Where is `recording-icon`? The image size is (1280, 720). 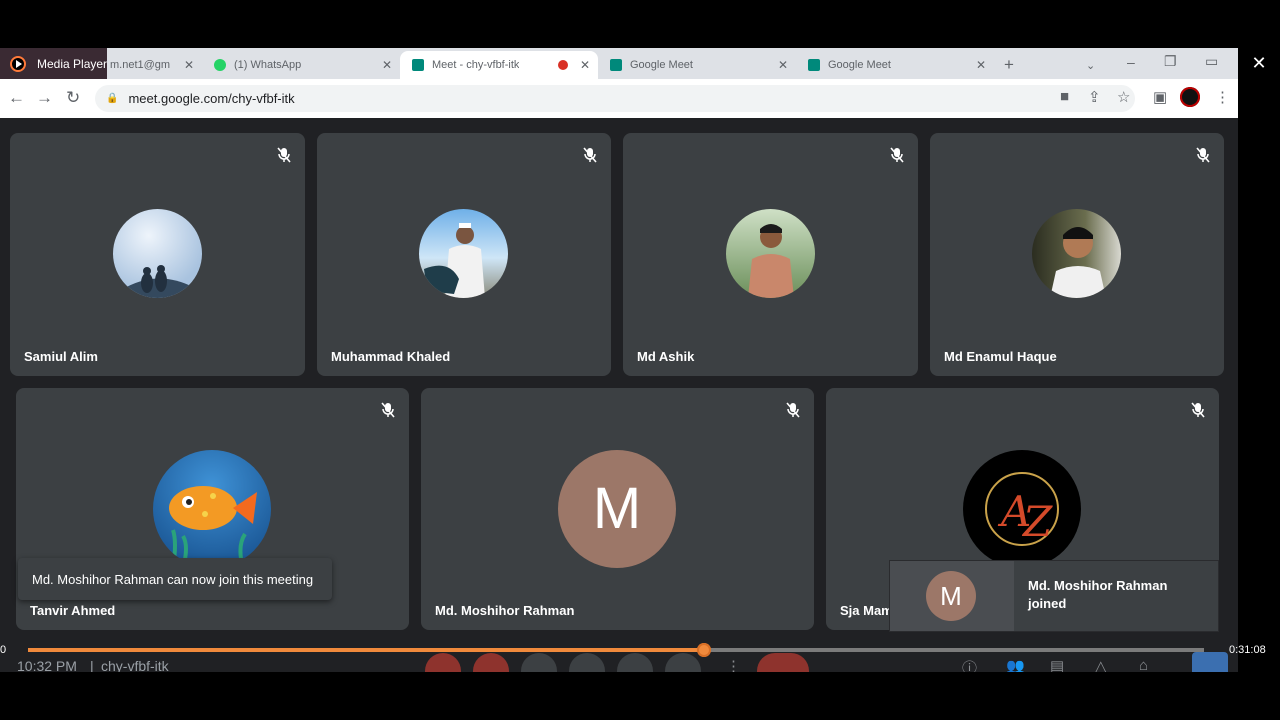
recording-icon is located at coordinates (563, 65).